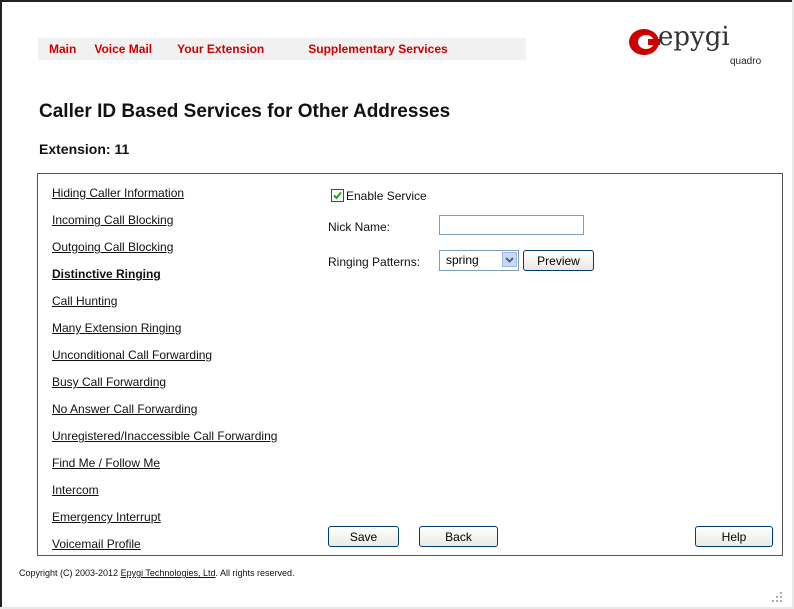  Describe the element at coordinates (132, 355) in the screenshot. I see `sidebar-item-unconditional-call-forwarding: Unconditional Call Forwarding` at that location.